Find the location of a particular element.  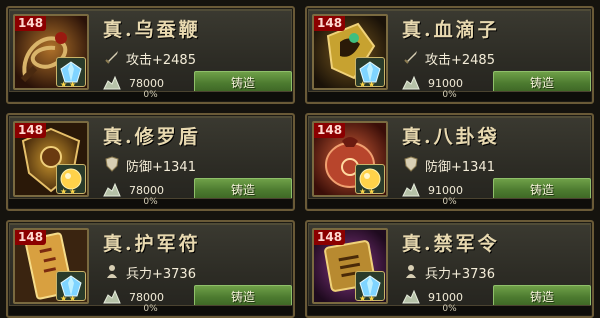

item-name: 真.乌蚕鞭 is located at coordinates (152, 30).